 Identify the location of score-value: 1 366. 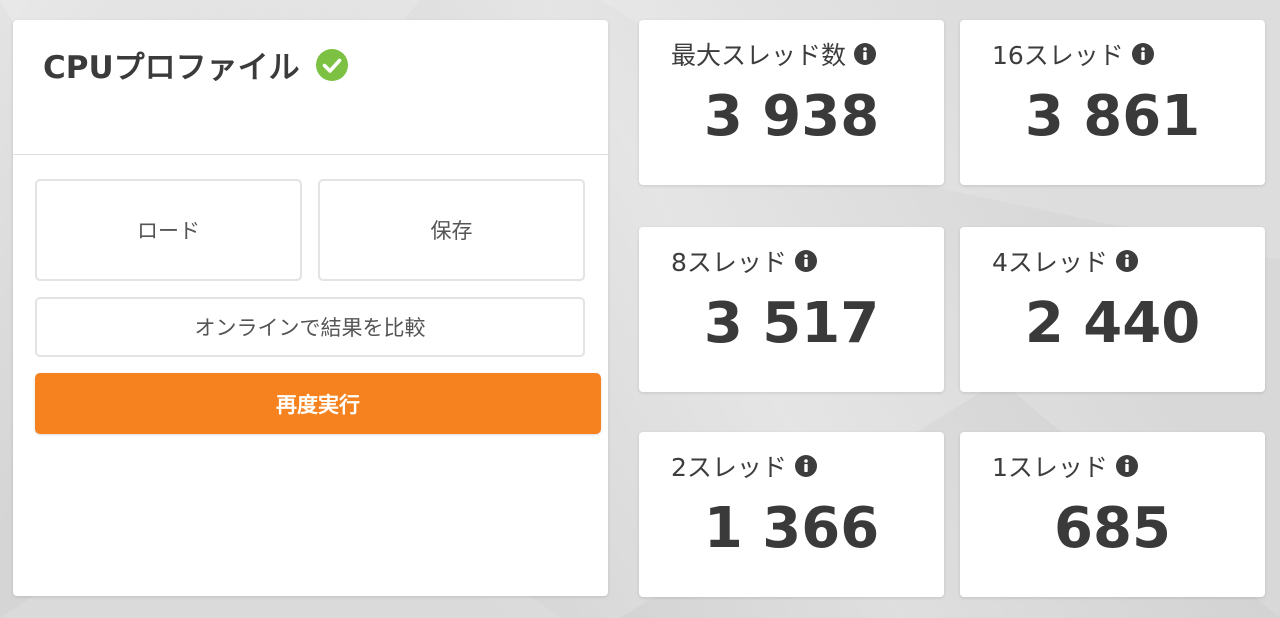
(791, 528).